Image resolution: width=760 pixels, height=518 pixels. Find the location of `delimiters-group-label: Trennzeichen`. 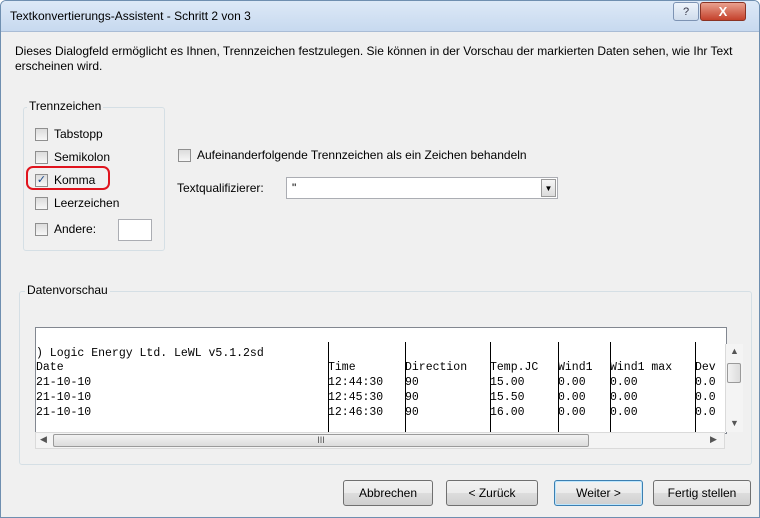

delimiters-group-label: Trennzeichen is located at coordinates (65, 106).